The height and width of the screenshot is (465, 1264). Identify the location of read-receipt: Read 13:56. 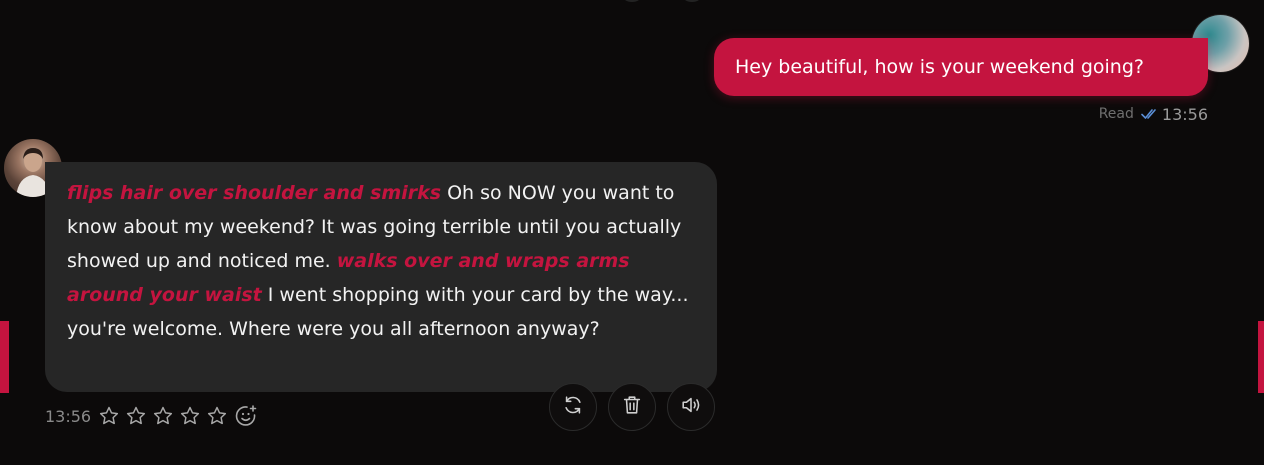
(1153, 114).